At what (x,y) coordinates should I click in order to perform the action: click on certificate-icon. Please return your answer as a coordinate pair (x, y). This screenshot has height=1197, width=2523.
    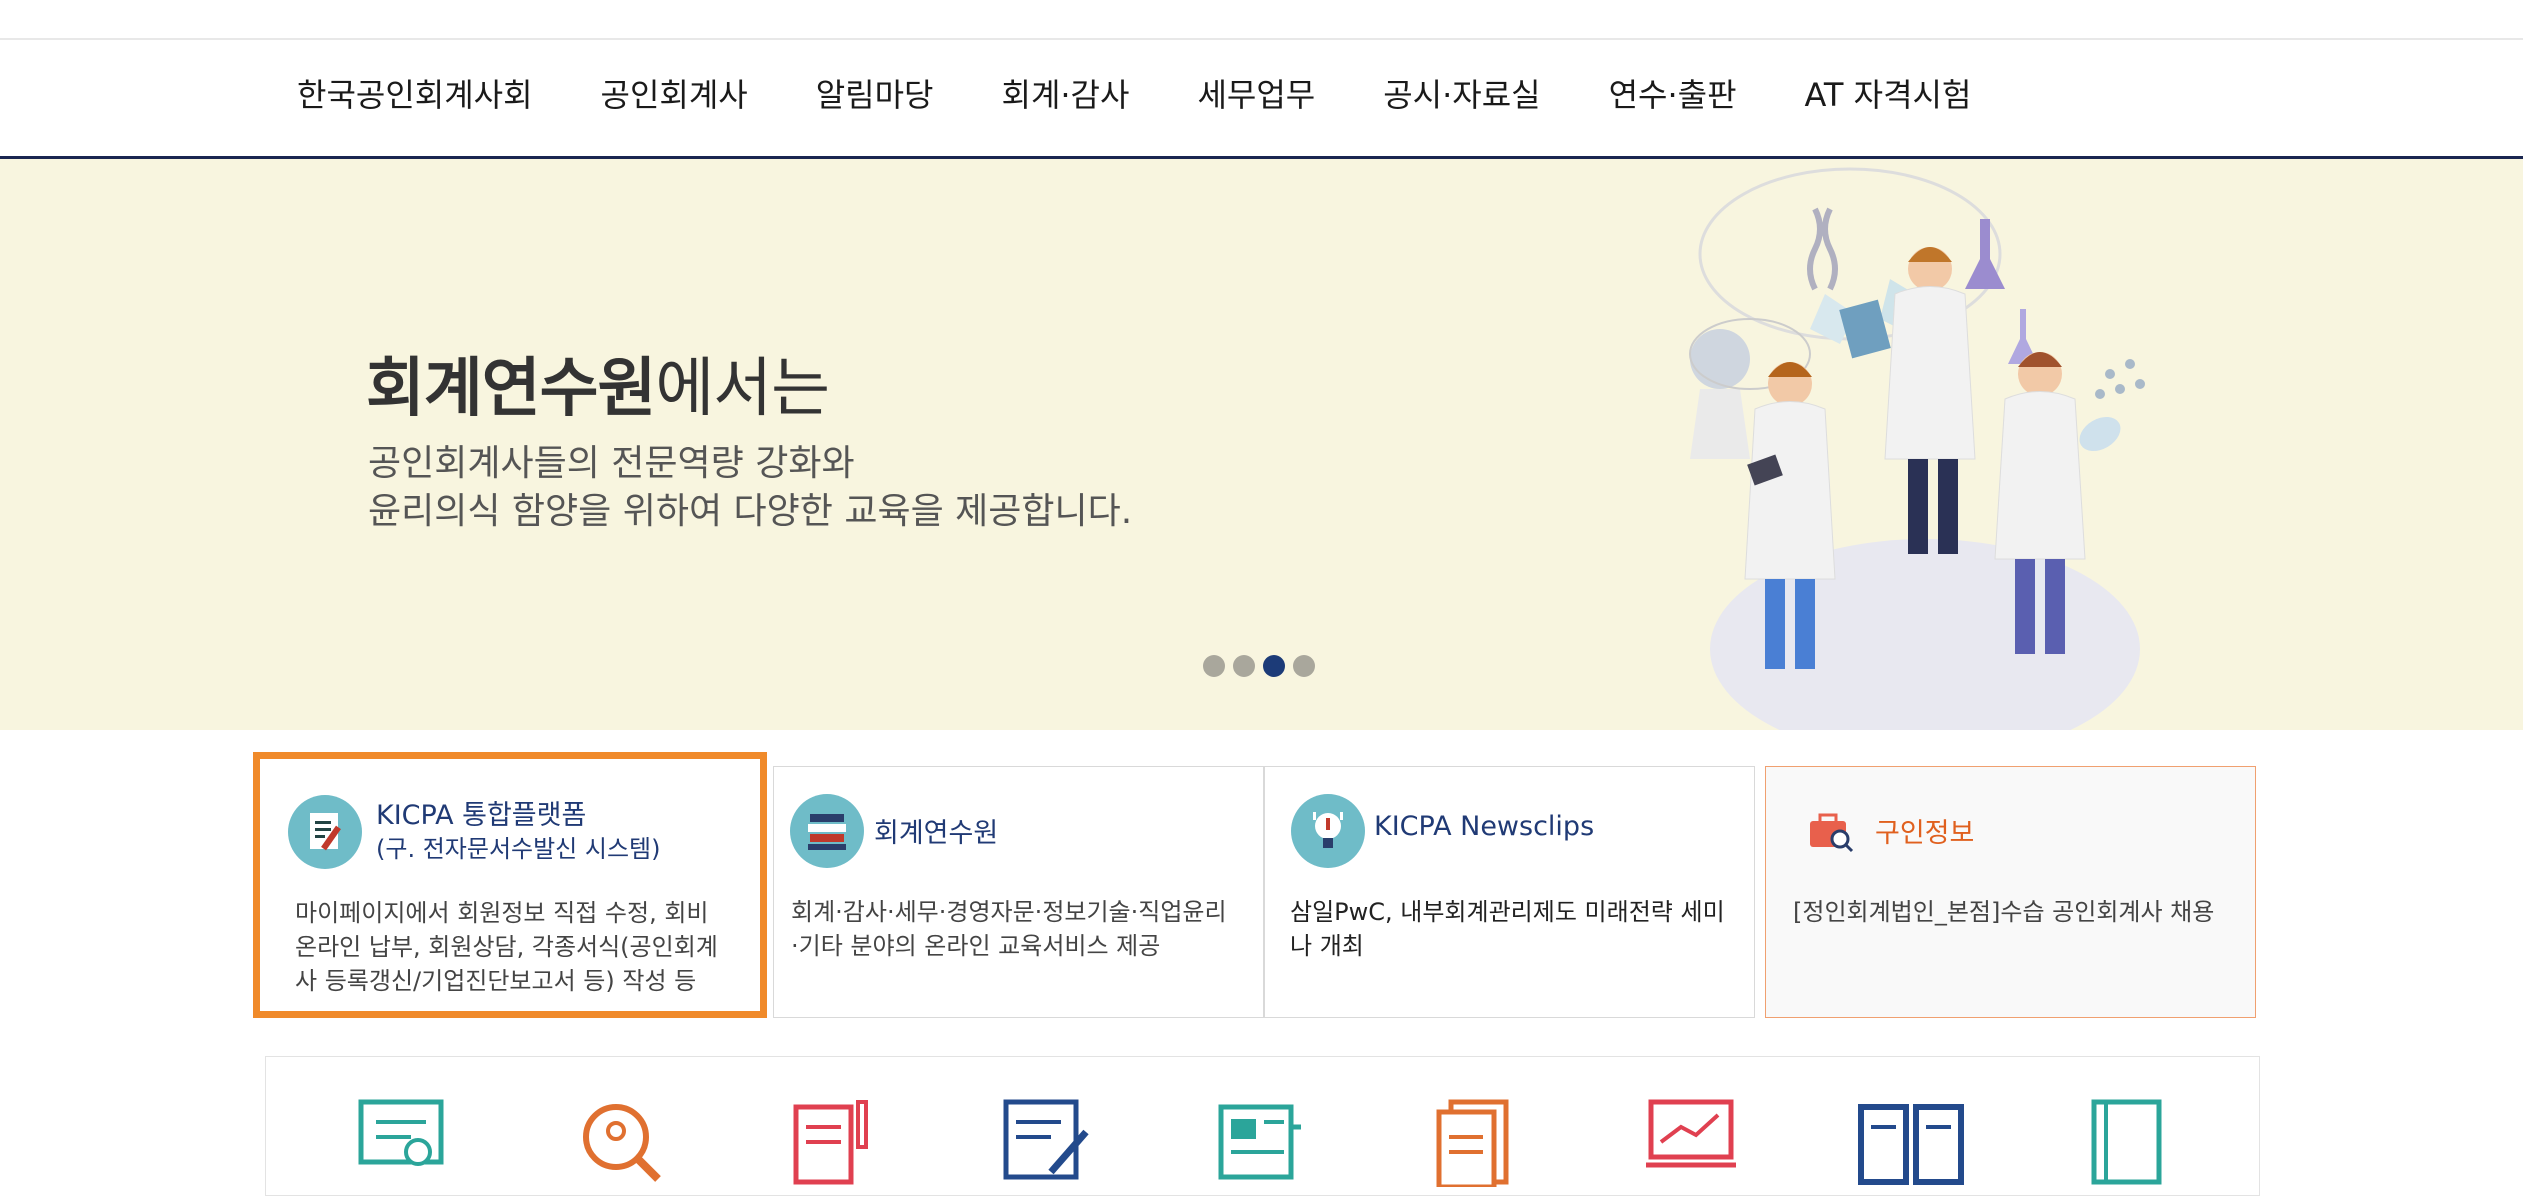
    Looking at the image, I should click on (401, 1147).